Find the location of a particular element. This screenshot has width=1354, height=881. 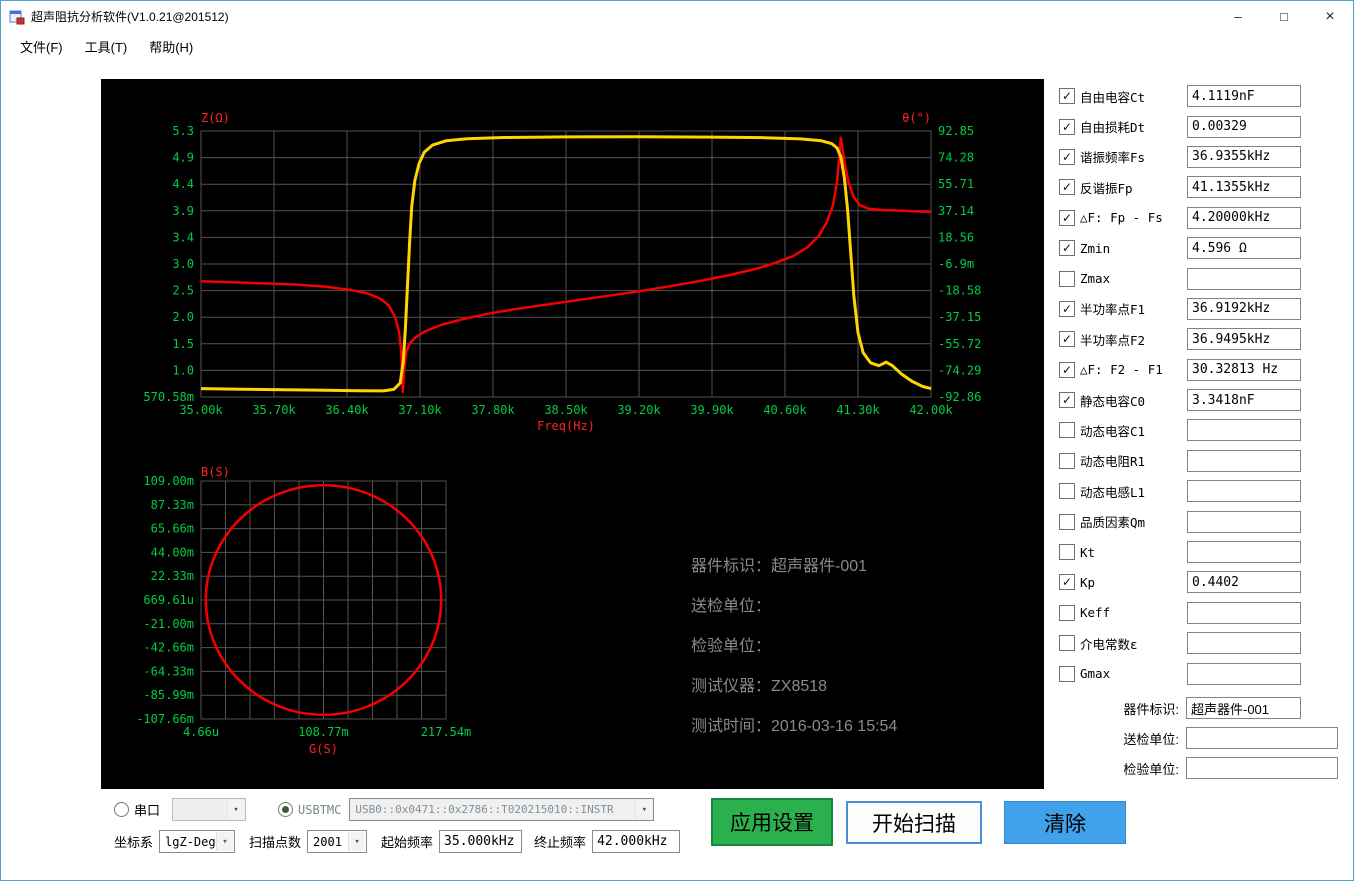

x-tick-label: 40.60k is located at coordinates (785, 410).